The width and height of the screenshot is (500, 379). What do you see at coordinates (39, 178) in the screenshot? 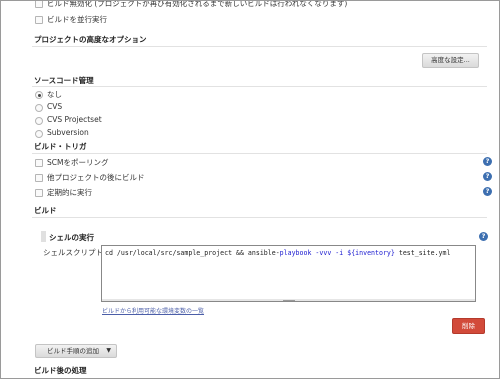
I see `build-after-other-checkbox` at bounding box center [39, 178].